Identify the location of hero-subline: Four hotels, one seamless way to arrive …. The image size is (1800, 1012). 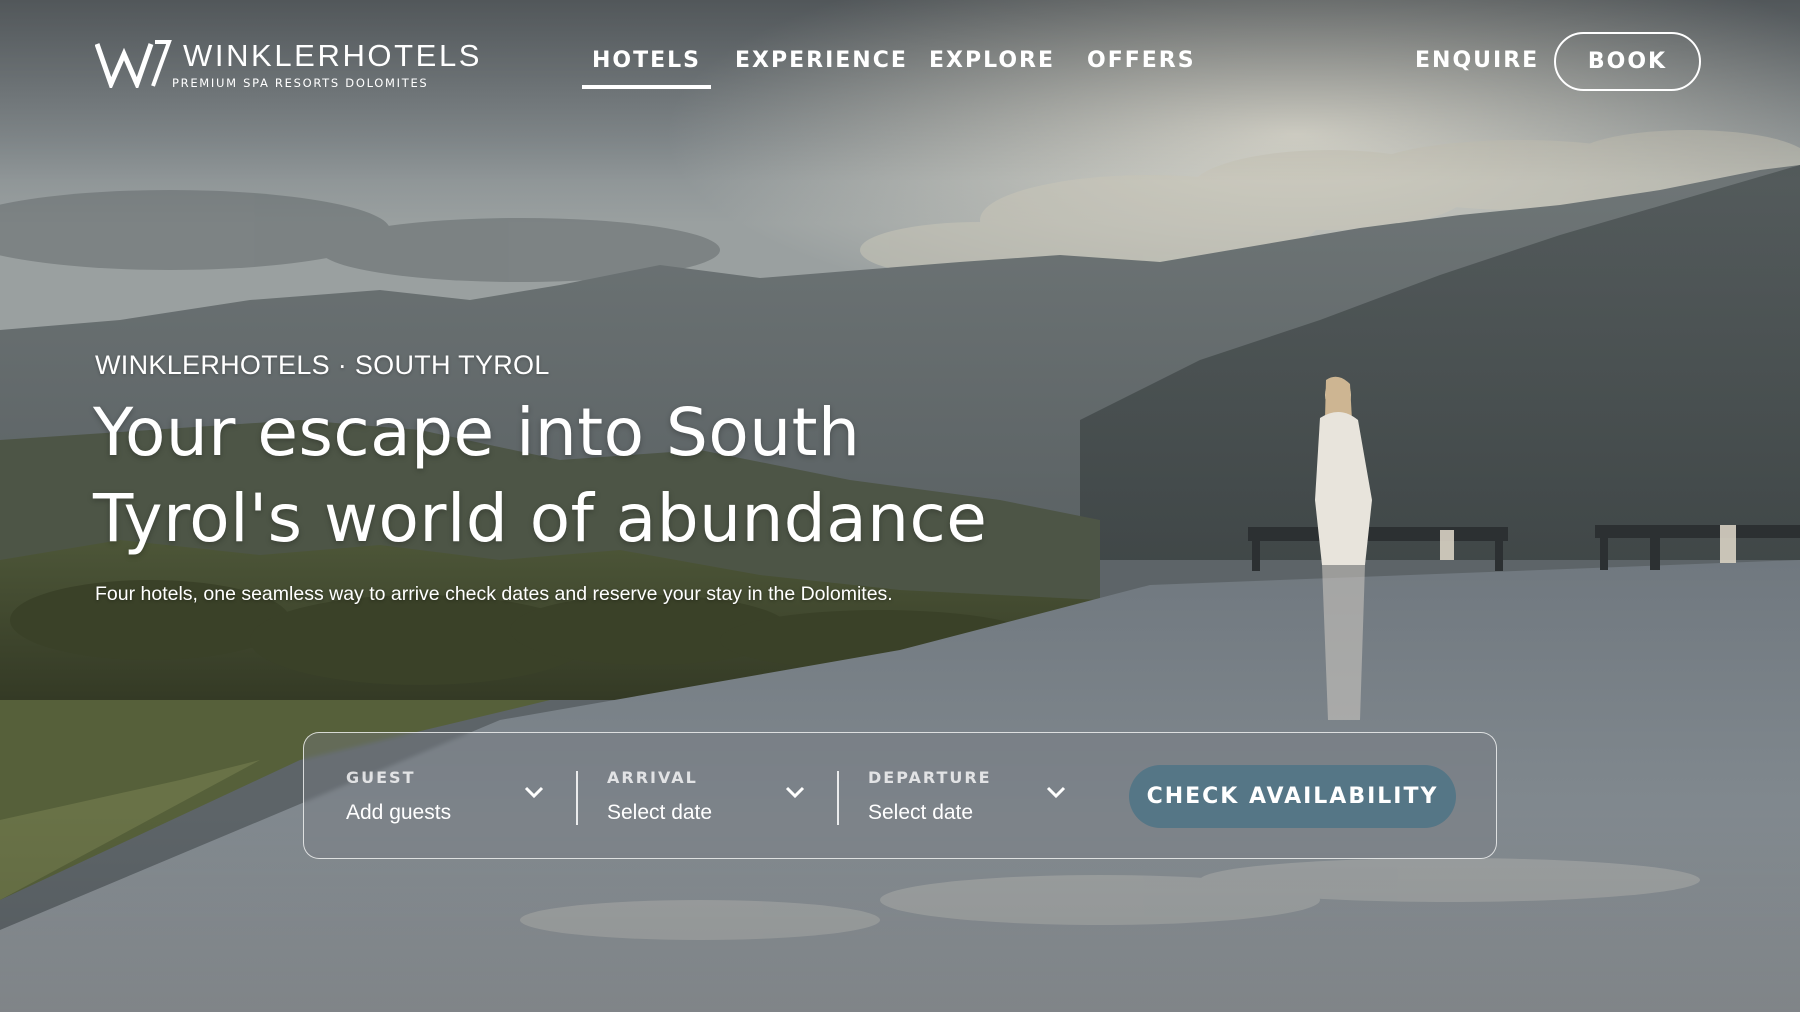
(494, 594).